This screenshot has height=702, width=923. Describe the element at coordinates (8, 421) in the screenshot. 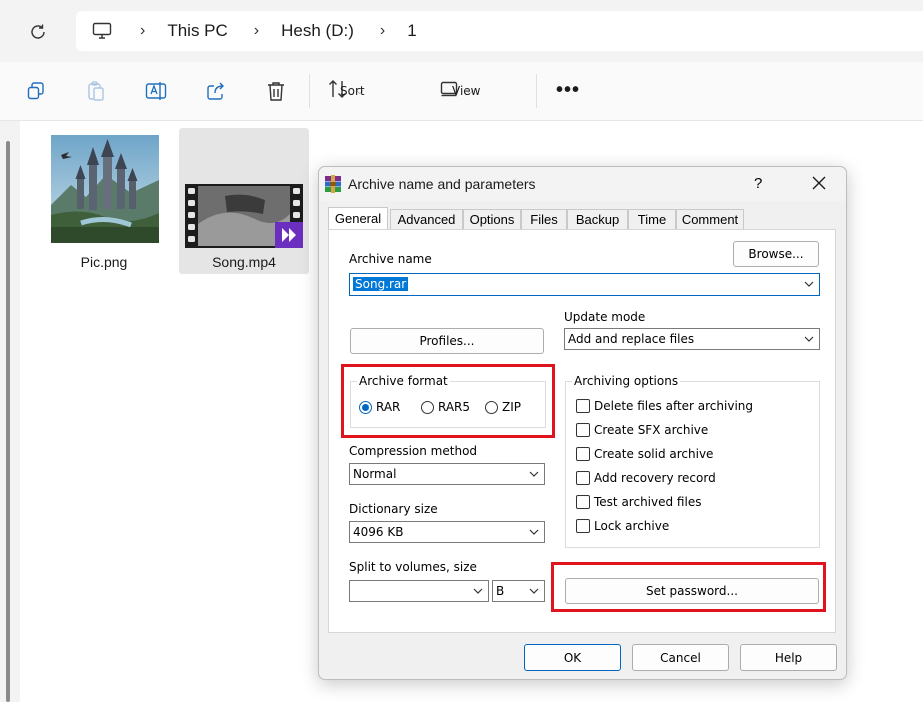

I see `scrollbar` at that location.